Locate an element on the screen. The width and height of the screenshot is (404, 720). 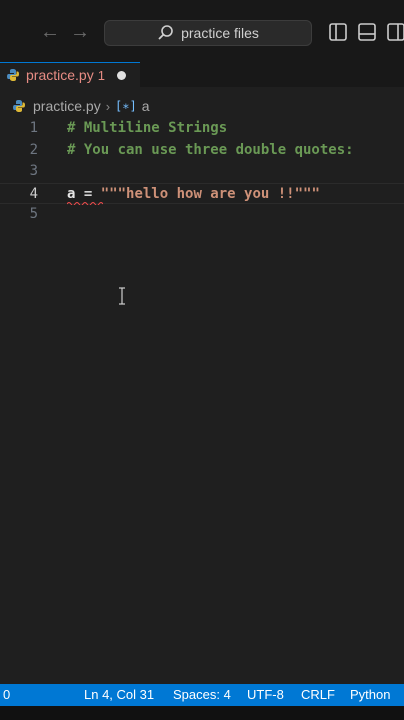
variable-icon: [∗] is located at coordinates (126, 106).